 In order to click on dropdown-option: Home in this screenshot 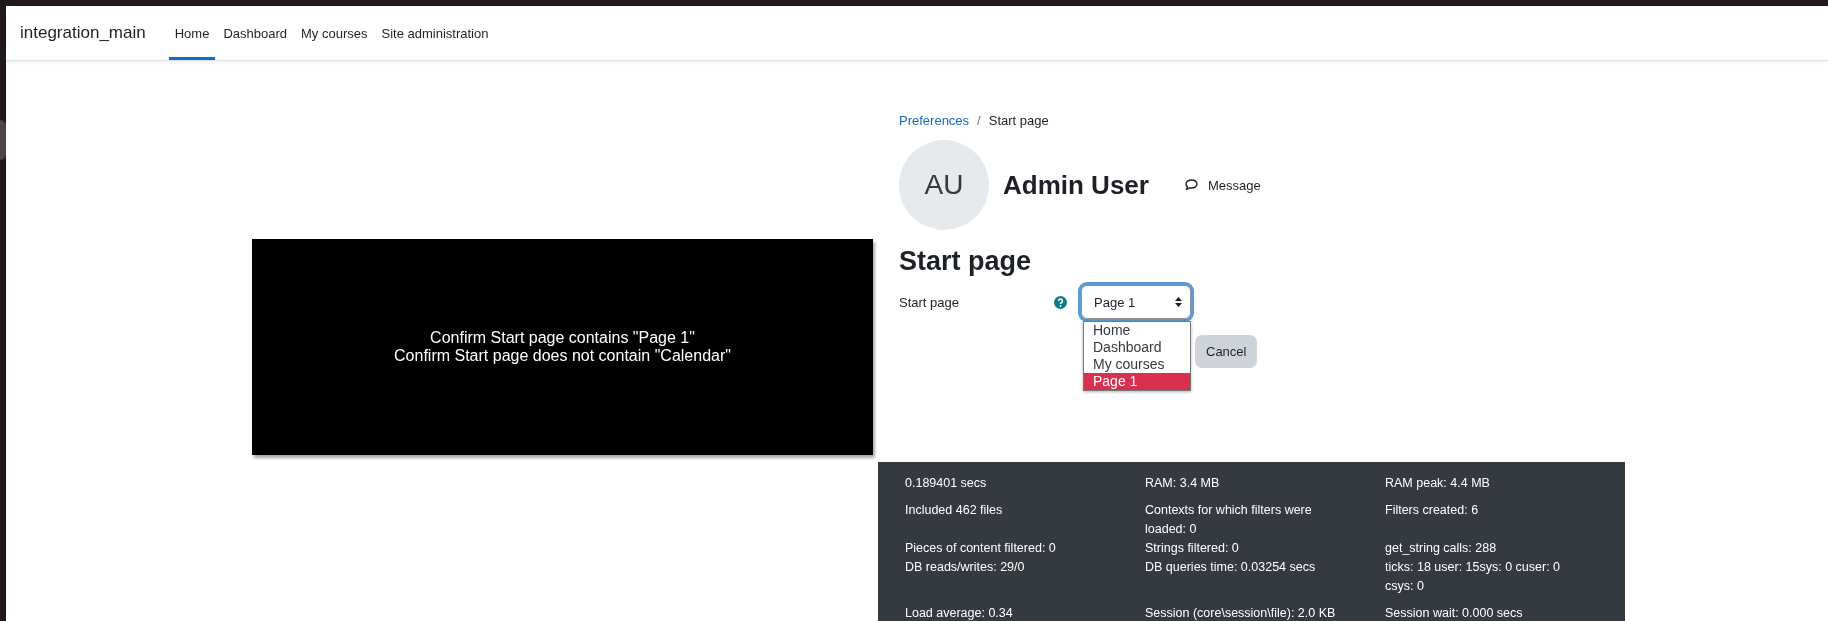, I will do `click(1137, 330)`.